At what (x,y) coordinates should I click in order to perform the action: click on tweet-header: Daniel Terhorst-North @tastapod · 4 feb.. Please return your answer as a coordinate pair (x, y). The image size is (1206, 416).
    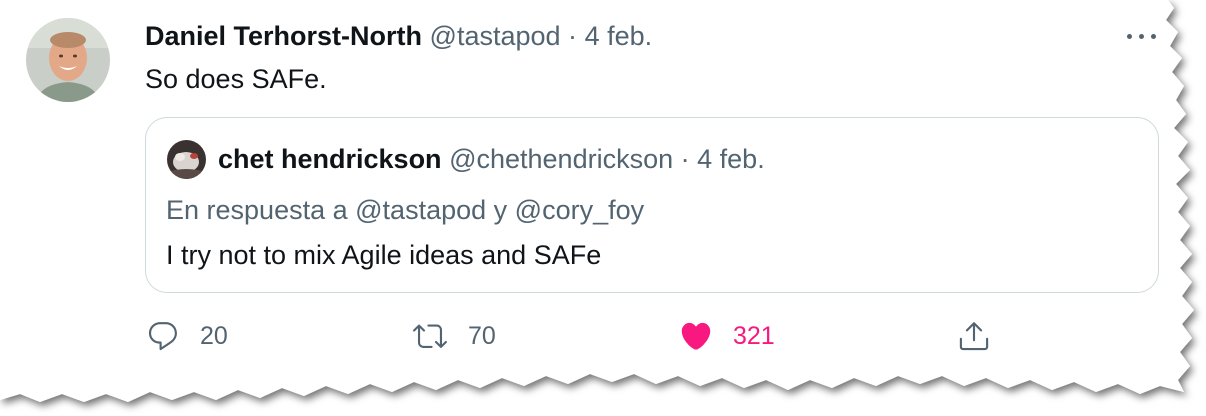
    Looking at the image, I should click on (398, 36).